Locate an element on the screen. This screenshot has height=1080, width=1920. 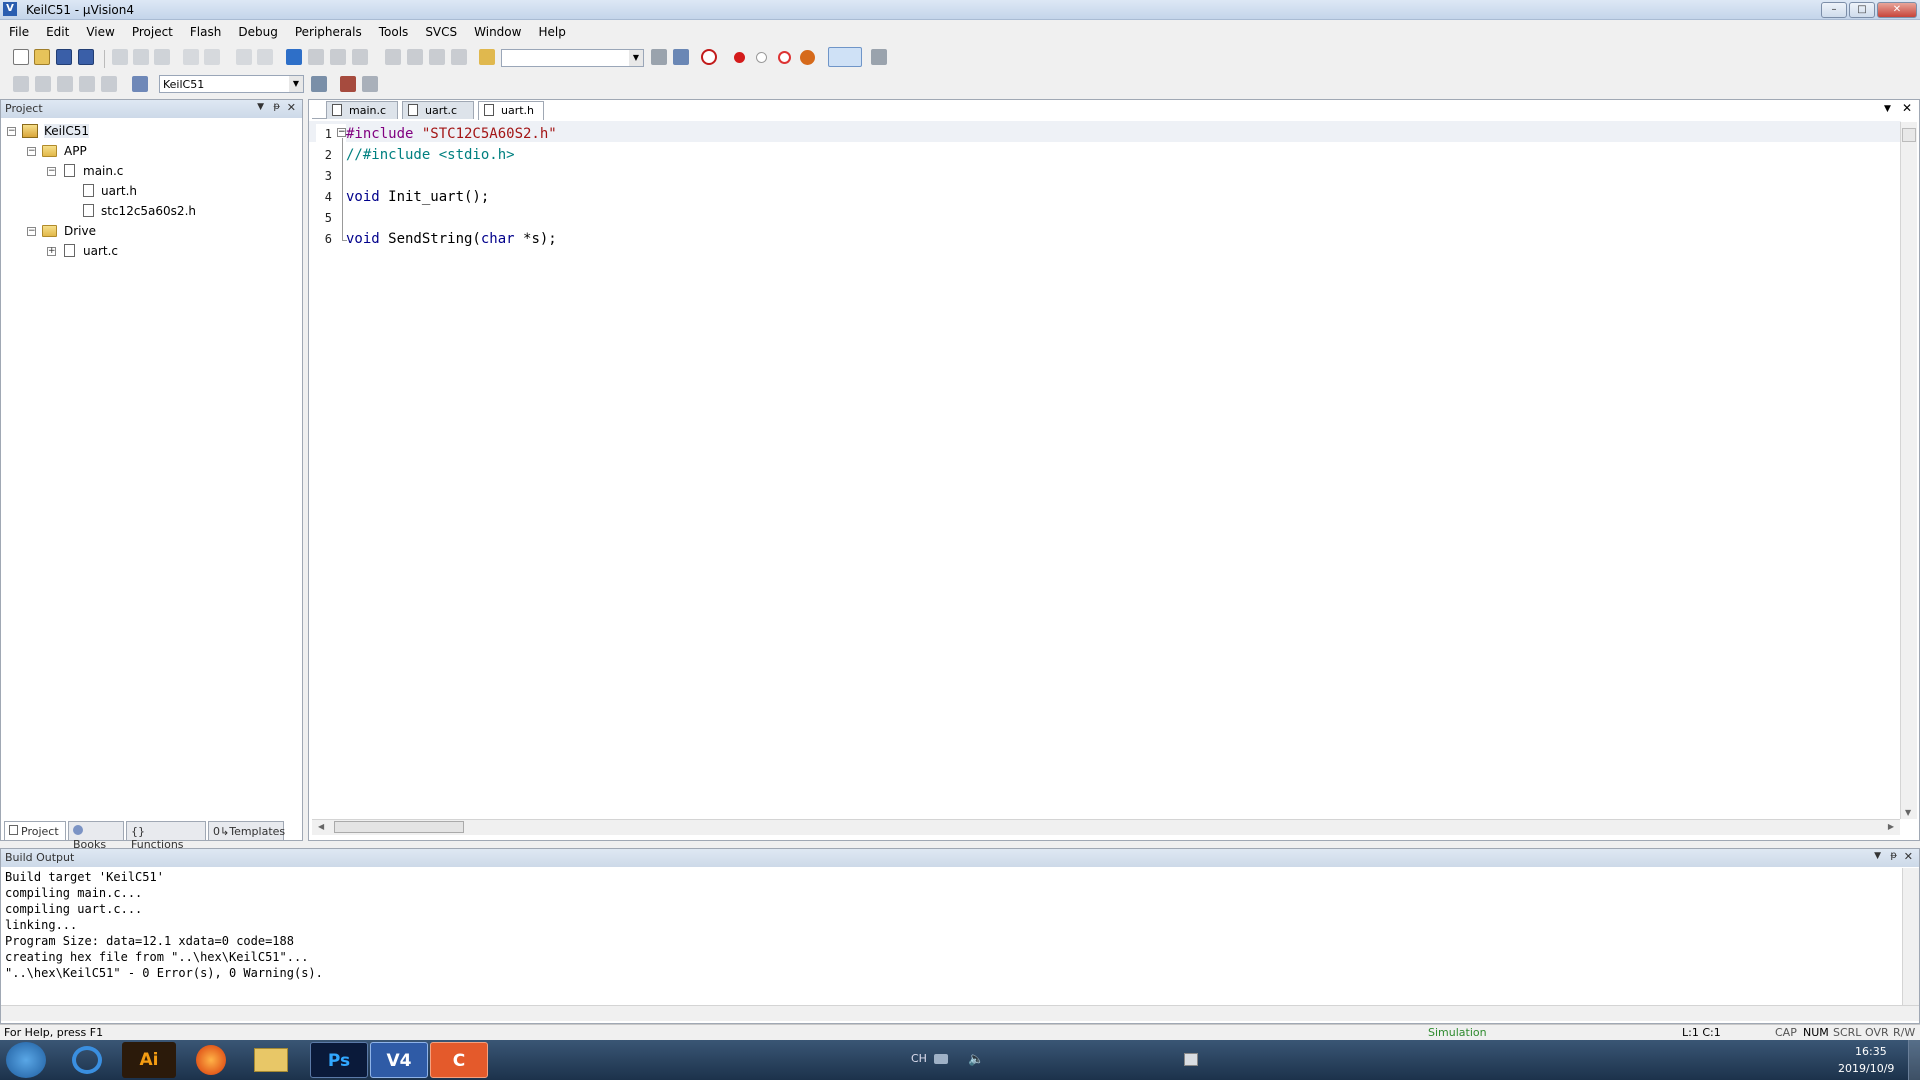
window-layout-icon is located at coordinates (845, 57).